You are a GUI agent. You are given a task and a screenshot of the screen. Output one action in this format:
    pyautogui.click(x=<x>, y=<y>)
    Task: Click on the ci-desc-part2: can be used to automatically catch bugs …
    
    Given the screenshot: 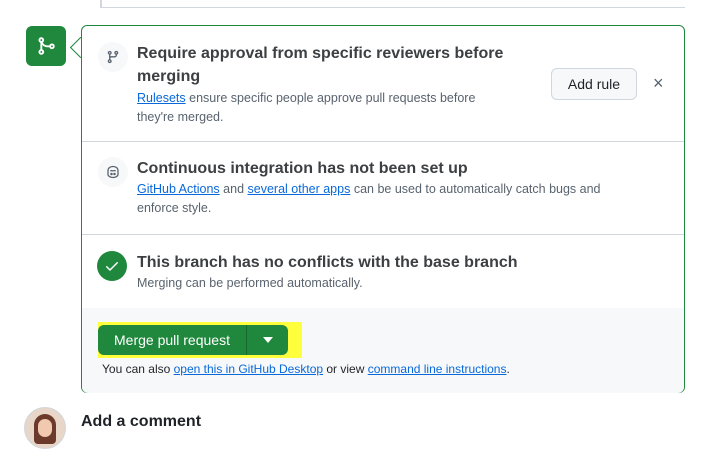 What is the action you would take?
    pyautogui.click(x=475, y=189)
    